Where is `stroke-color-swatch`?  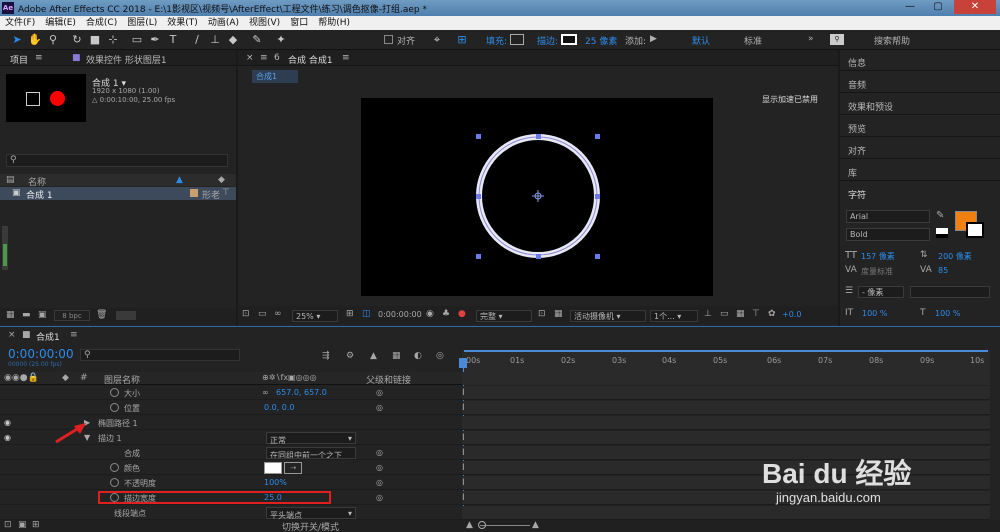
stroke-color-swatch is located at coordinates (975, 230).